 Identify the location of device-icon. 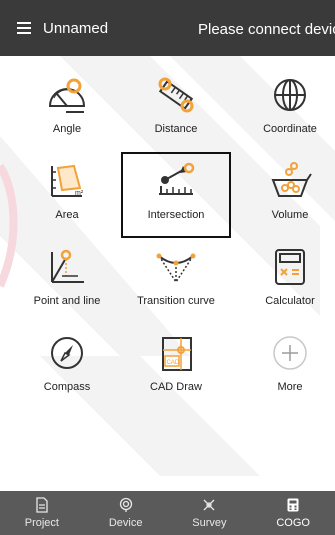
(125, 504).